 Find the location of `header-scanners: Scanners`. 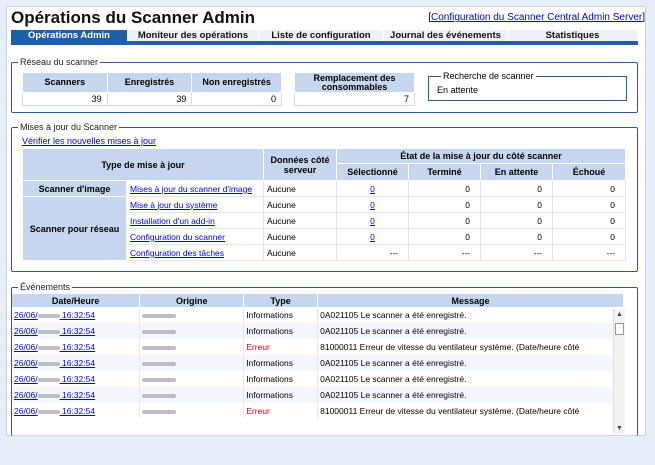

header-scanners: Scanners is located at coordinates (65, 82).